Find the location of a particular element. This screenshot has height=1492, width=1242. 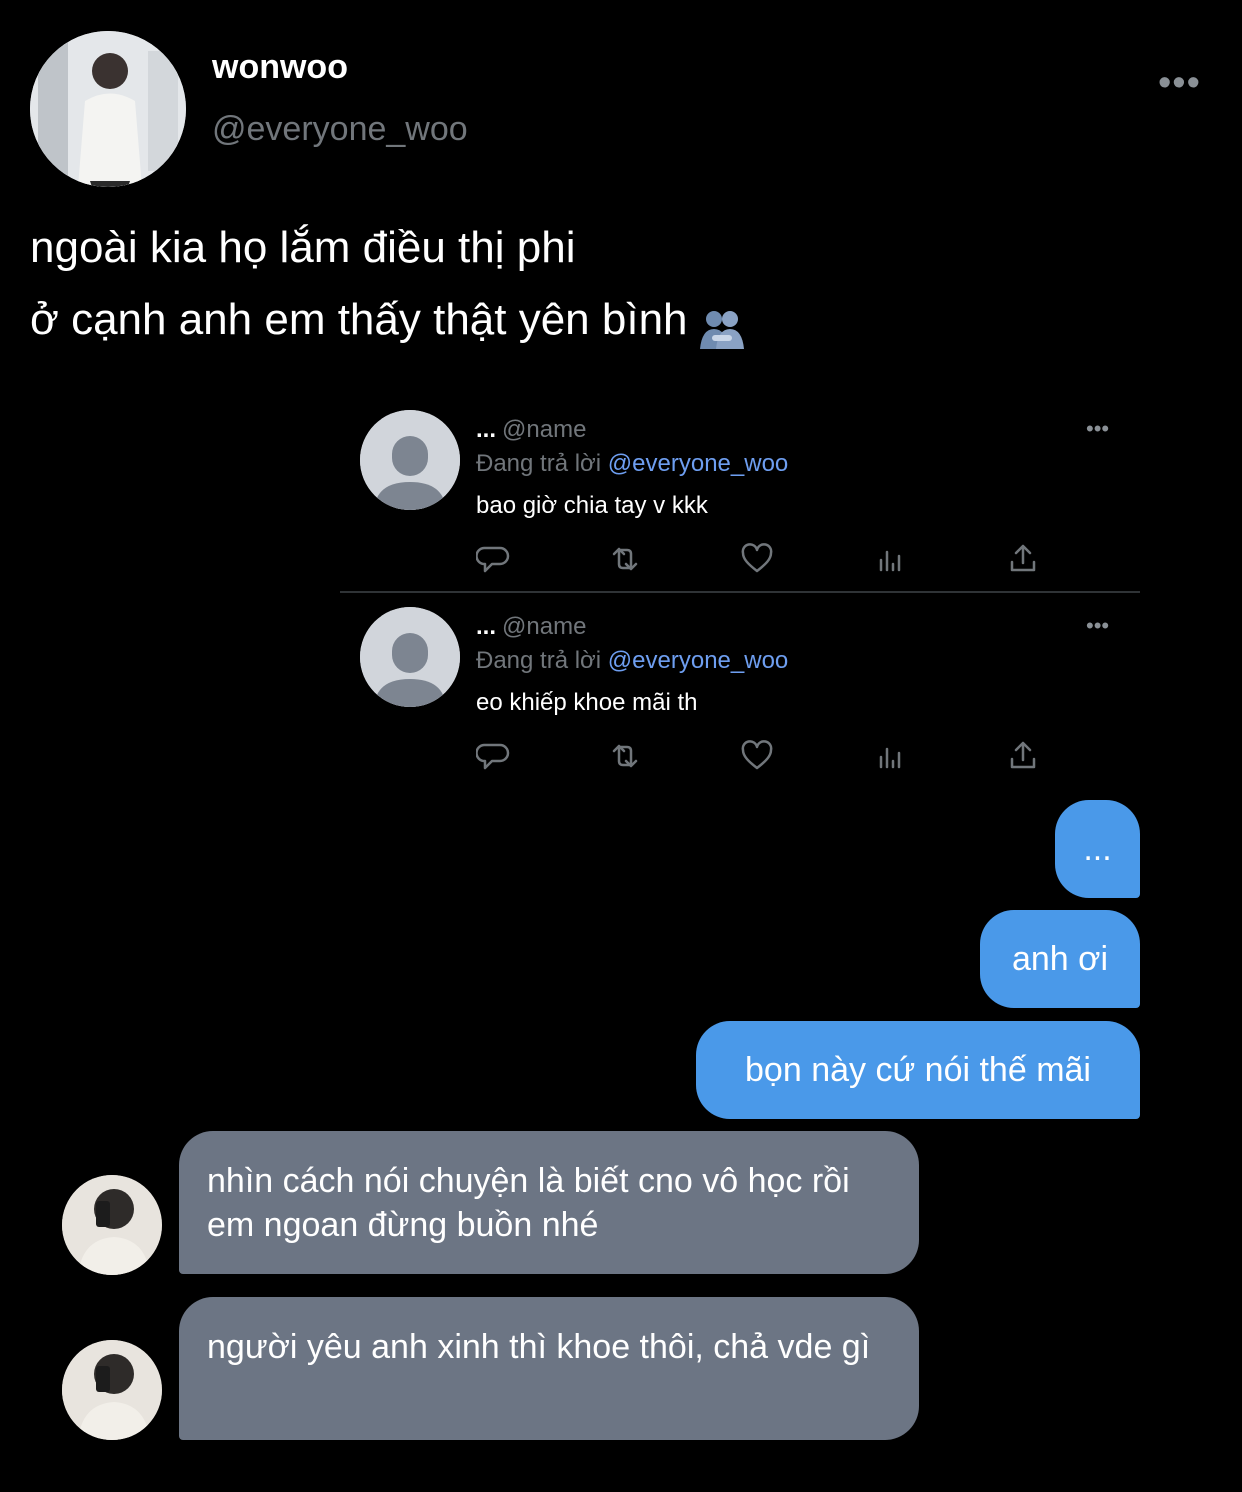

reply-divider is located at coordinates (740, 592).